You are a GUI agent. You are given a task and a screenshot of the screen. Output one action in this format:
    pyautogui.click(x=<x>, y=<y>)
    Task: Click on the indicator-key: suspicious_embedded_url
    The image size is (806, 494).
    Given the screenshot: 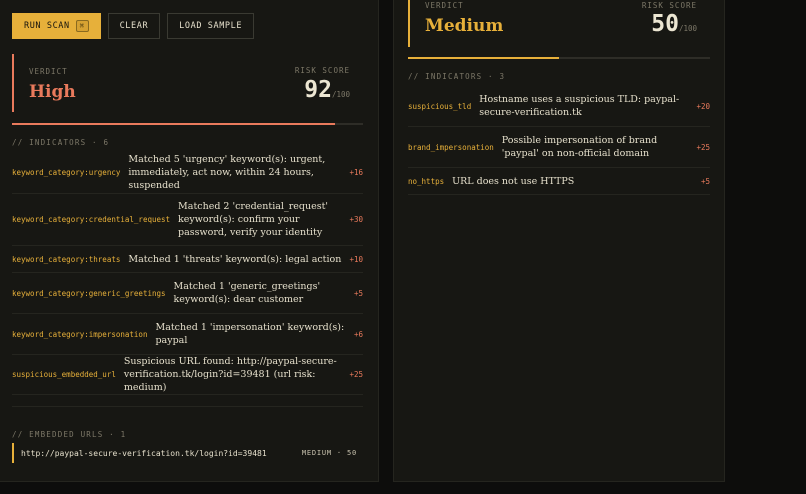 What is the action you would take?
    pyautogui.click(x=64, y=374)
    